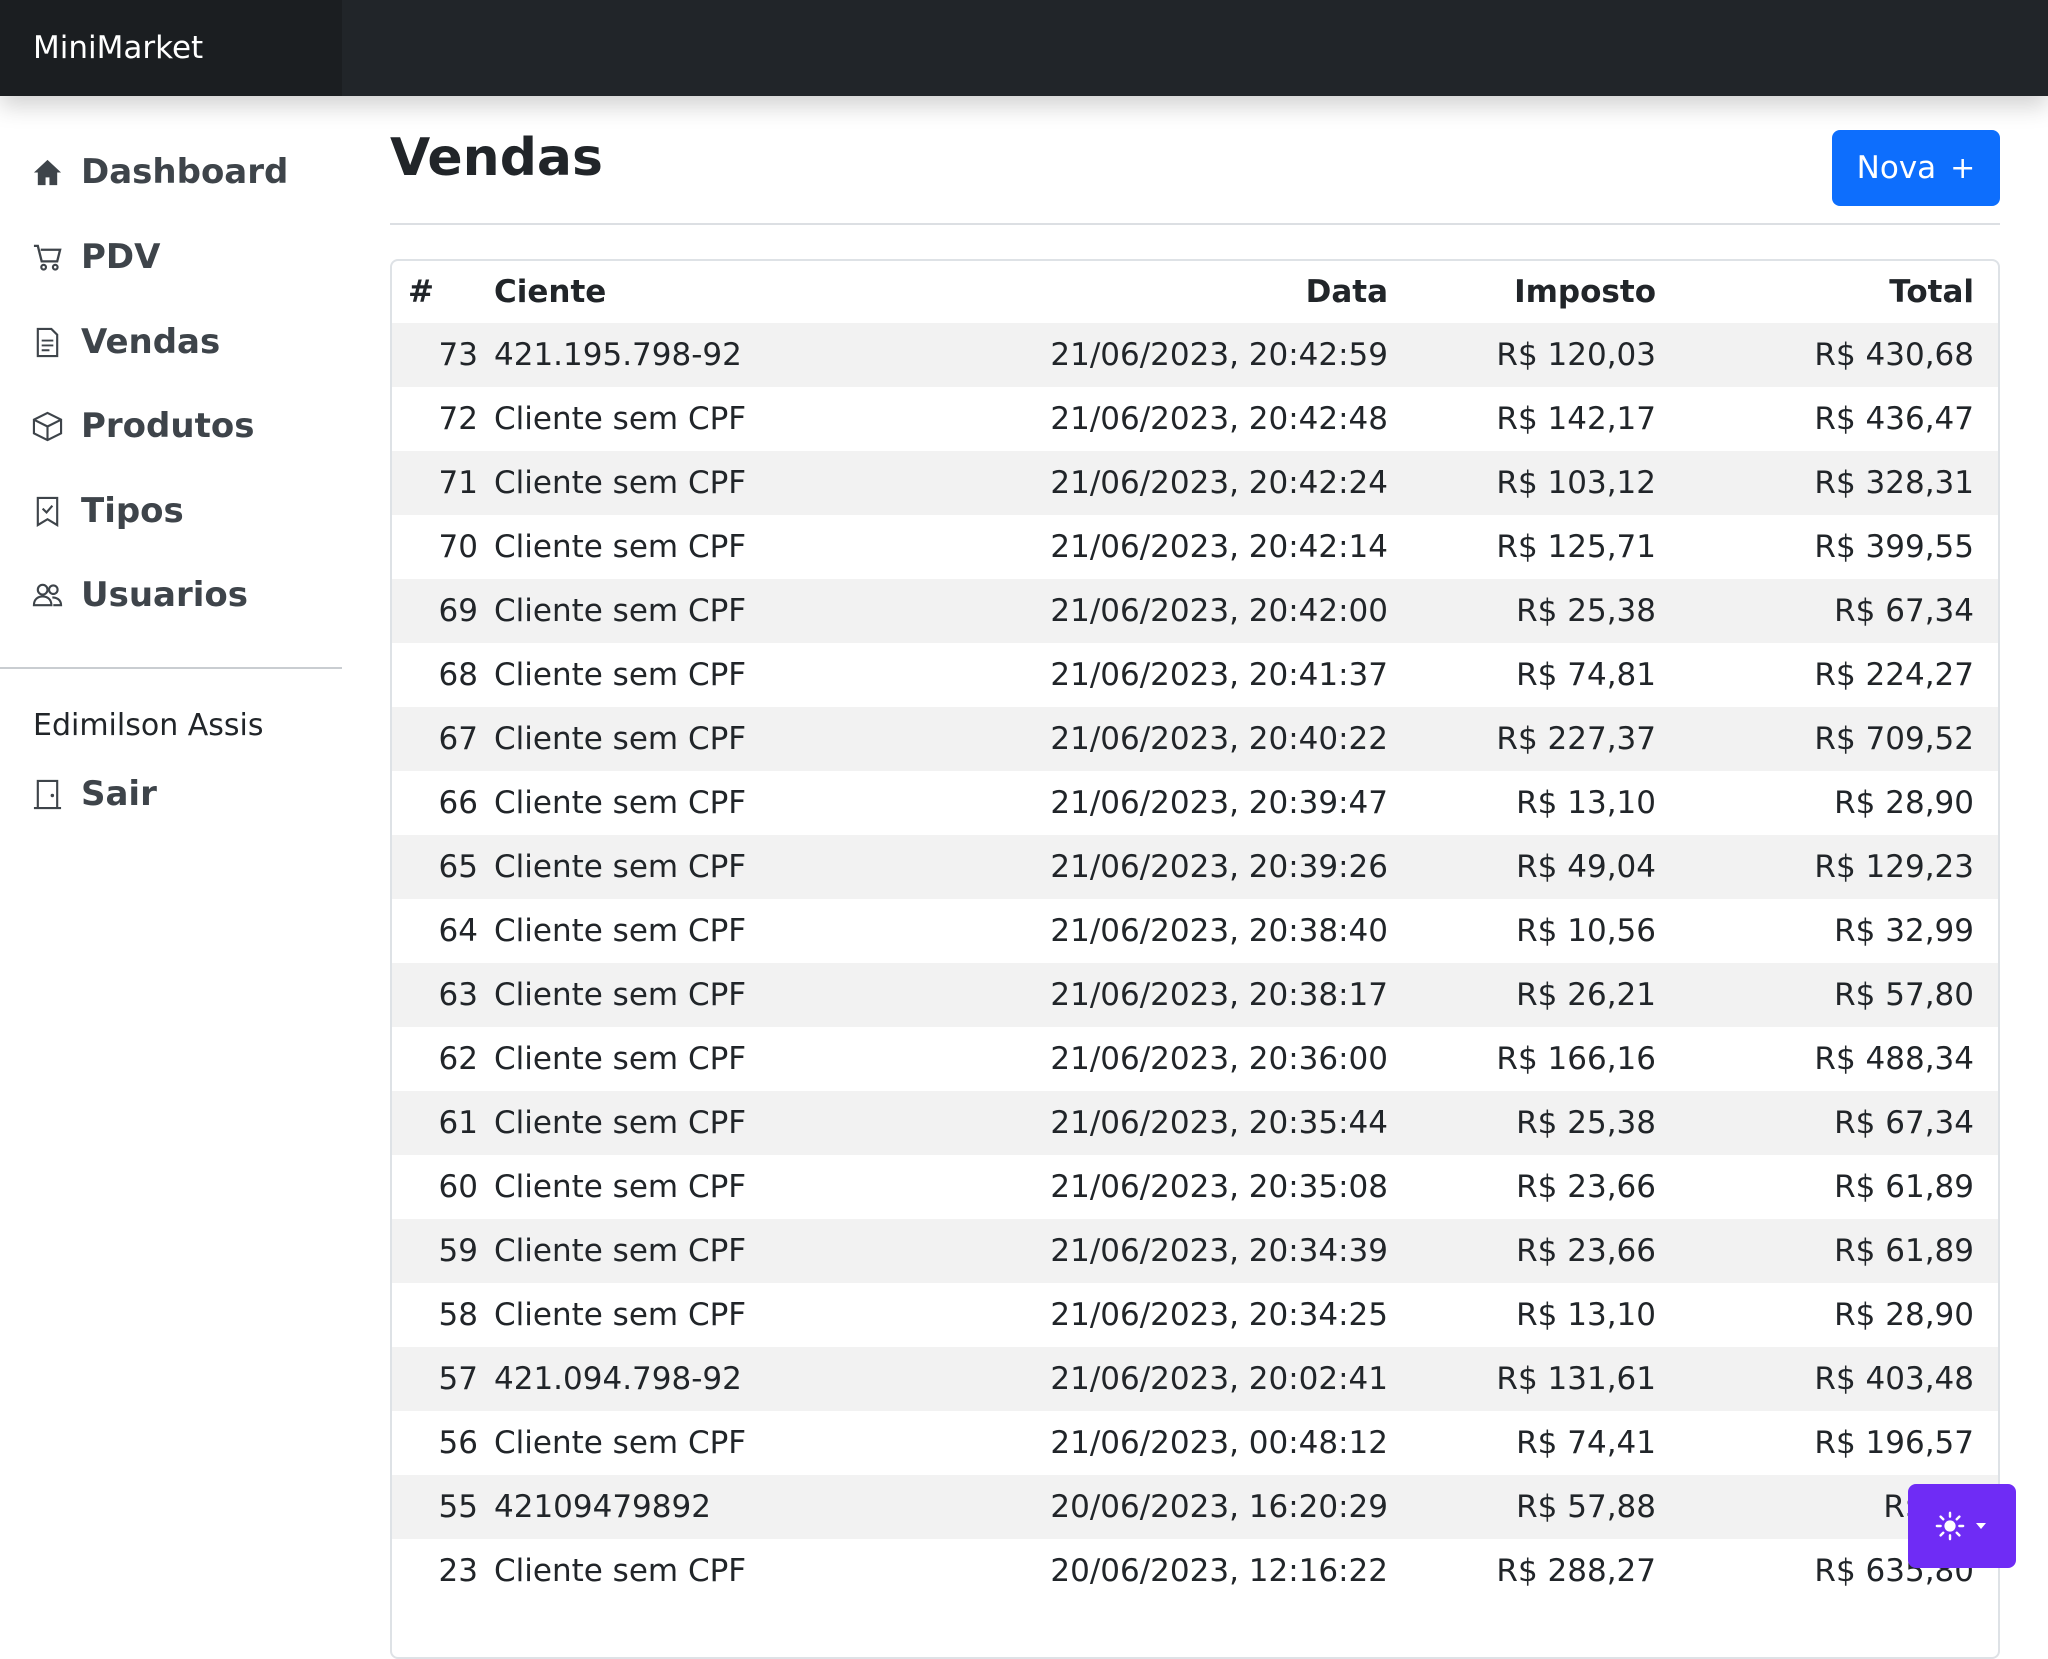 The width and height of the screenshot is (2048, 1659). I want to click on sun-icon, so click(1950, 1526).